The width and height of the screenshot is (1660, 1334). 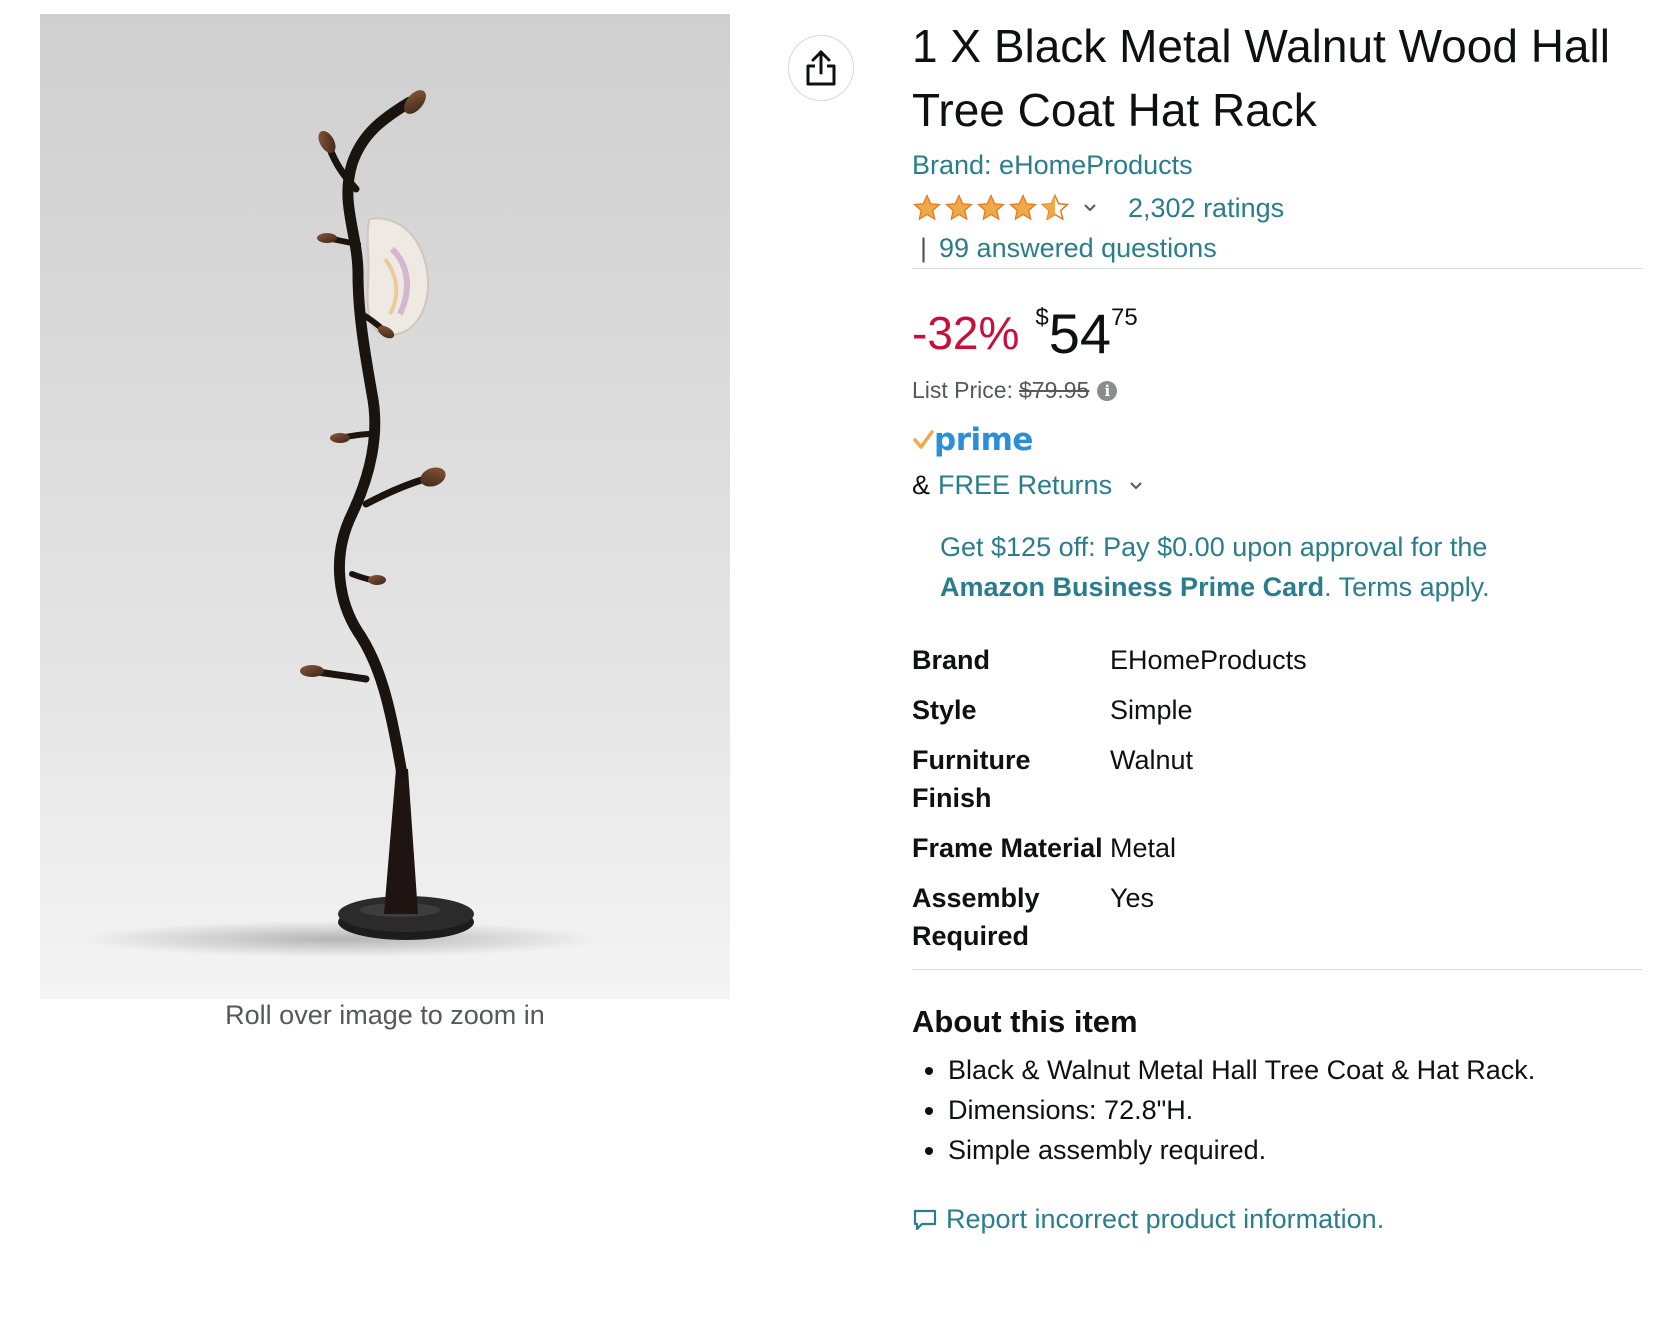 What do you see at coordinates (1109, 785) in the screenshot?
I see `spec-row: Furniture Finish Walnut` at bounding box center [1109, 785].